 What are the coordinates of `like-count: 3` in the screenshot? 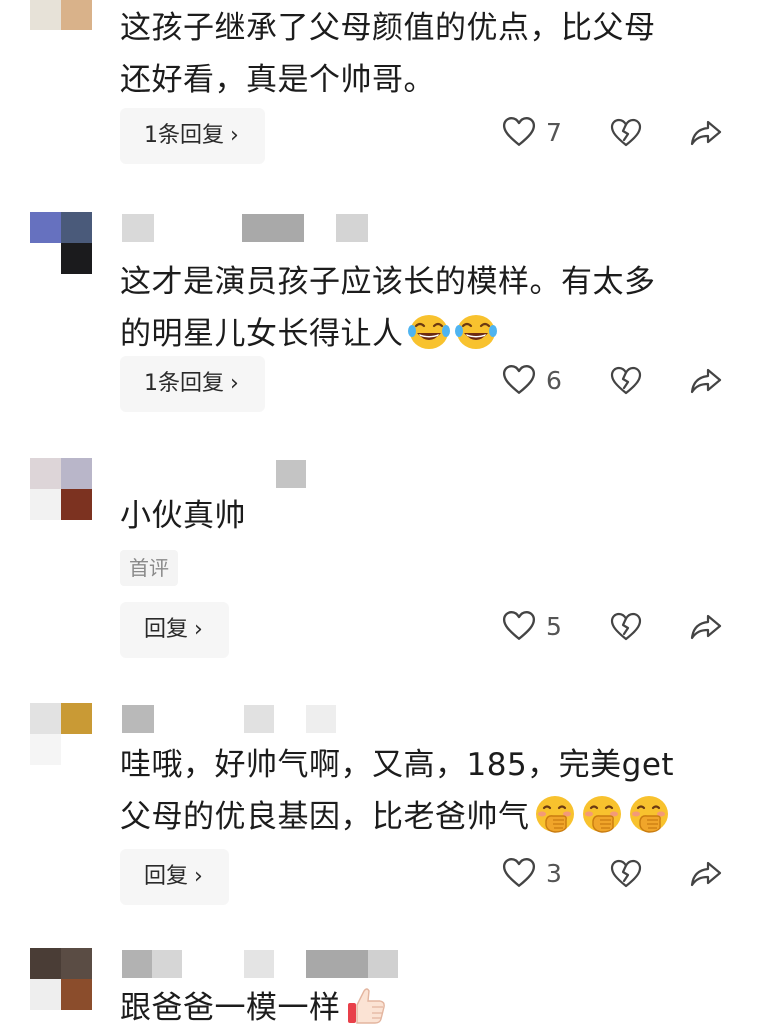 It's located at (554, 873).